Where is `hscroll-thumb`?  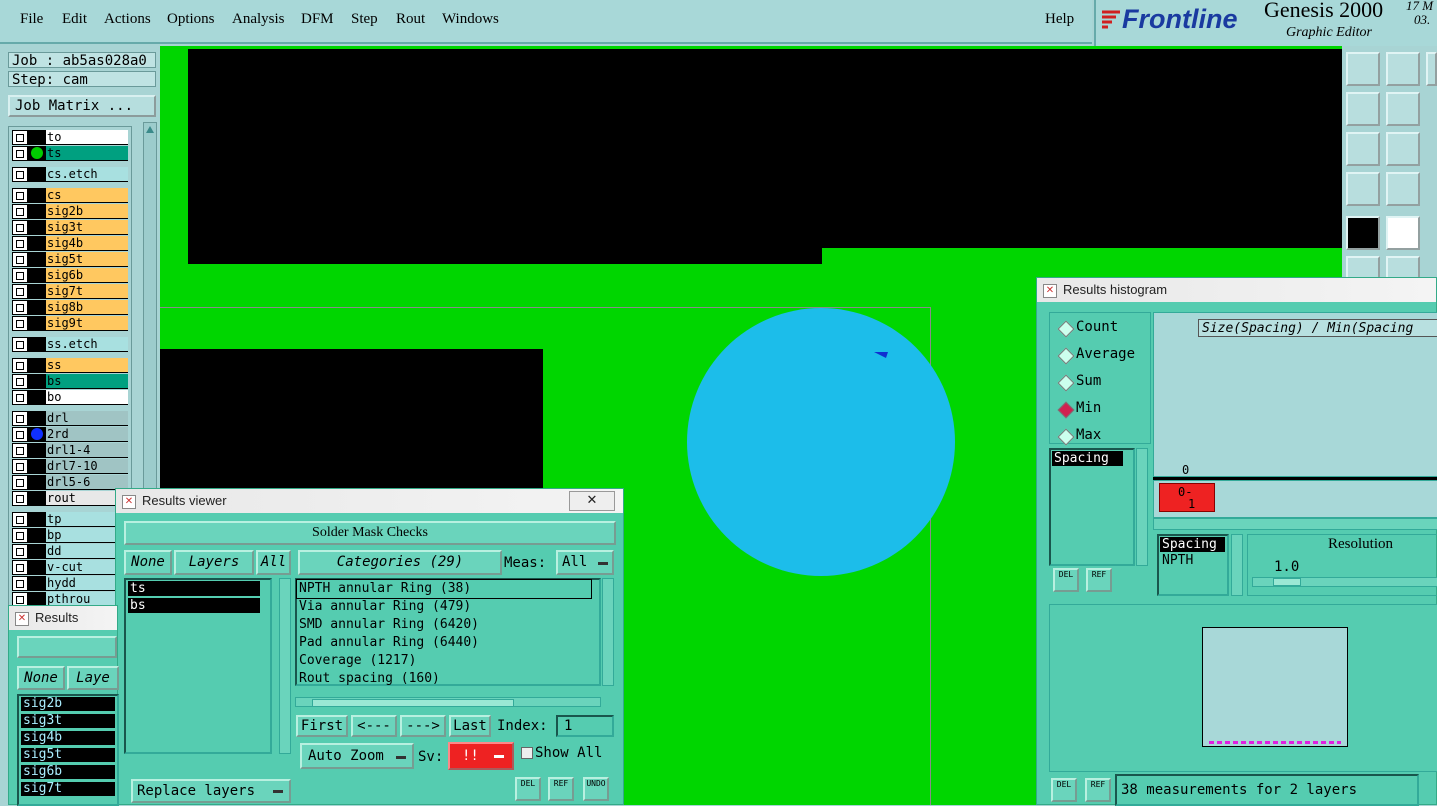
hscroll-thumb is located at coordinates (413, 703).